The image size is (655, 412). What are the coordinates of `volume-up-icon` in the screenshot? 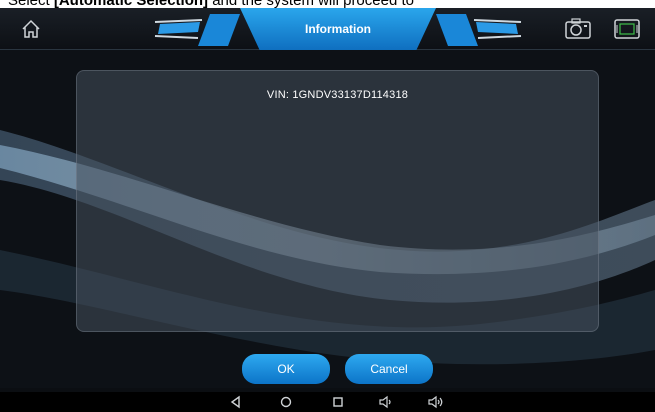 It's located at (436, 402).